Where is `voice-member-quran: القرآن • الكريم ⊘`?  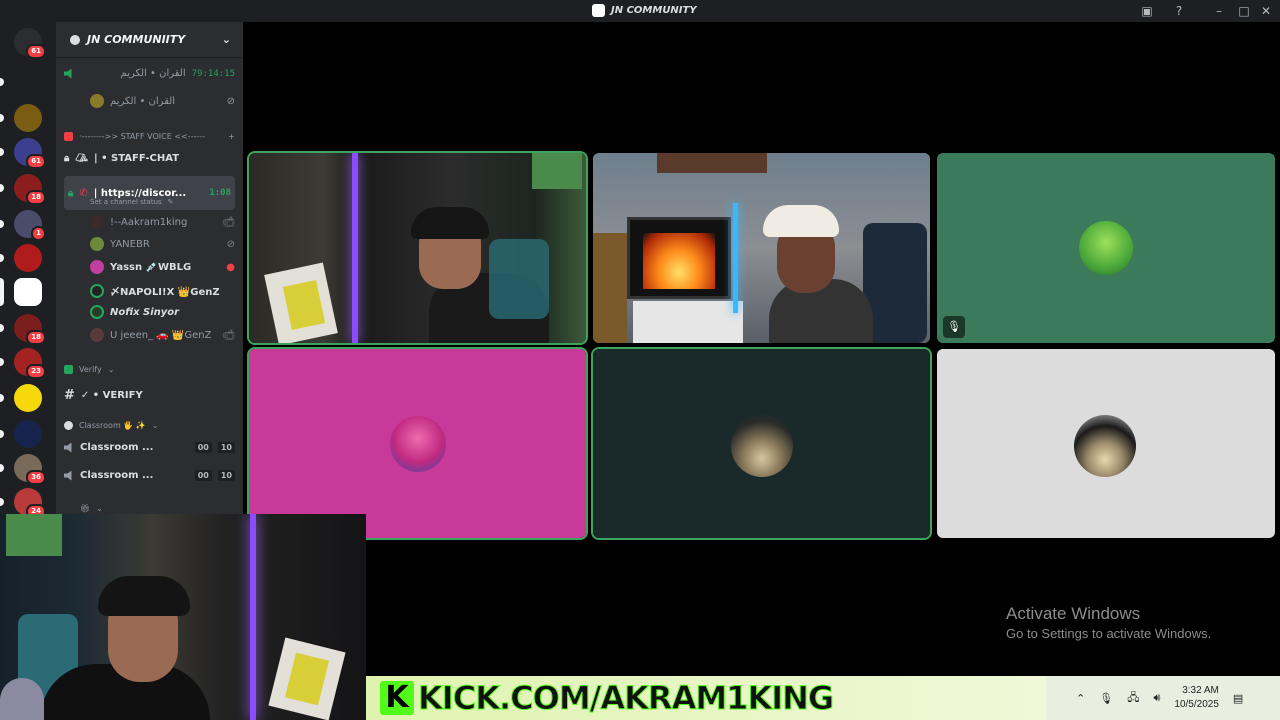
voice-member-quran: القرآن • الكريم ⊘ is located at coordinates (162, 101).